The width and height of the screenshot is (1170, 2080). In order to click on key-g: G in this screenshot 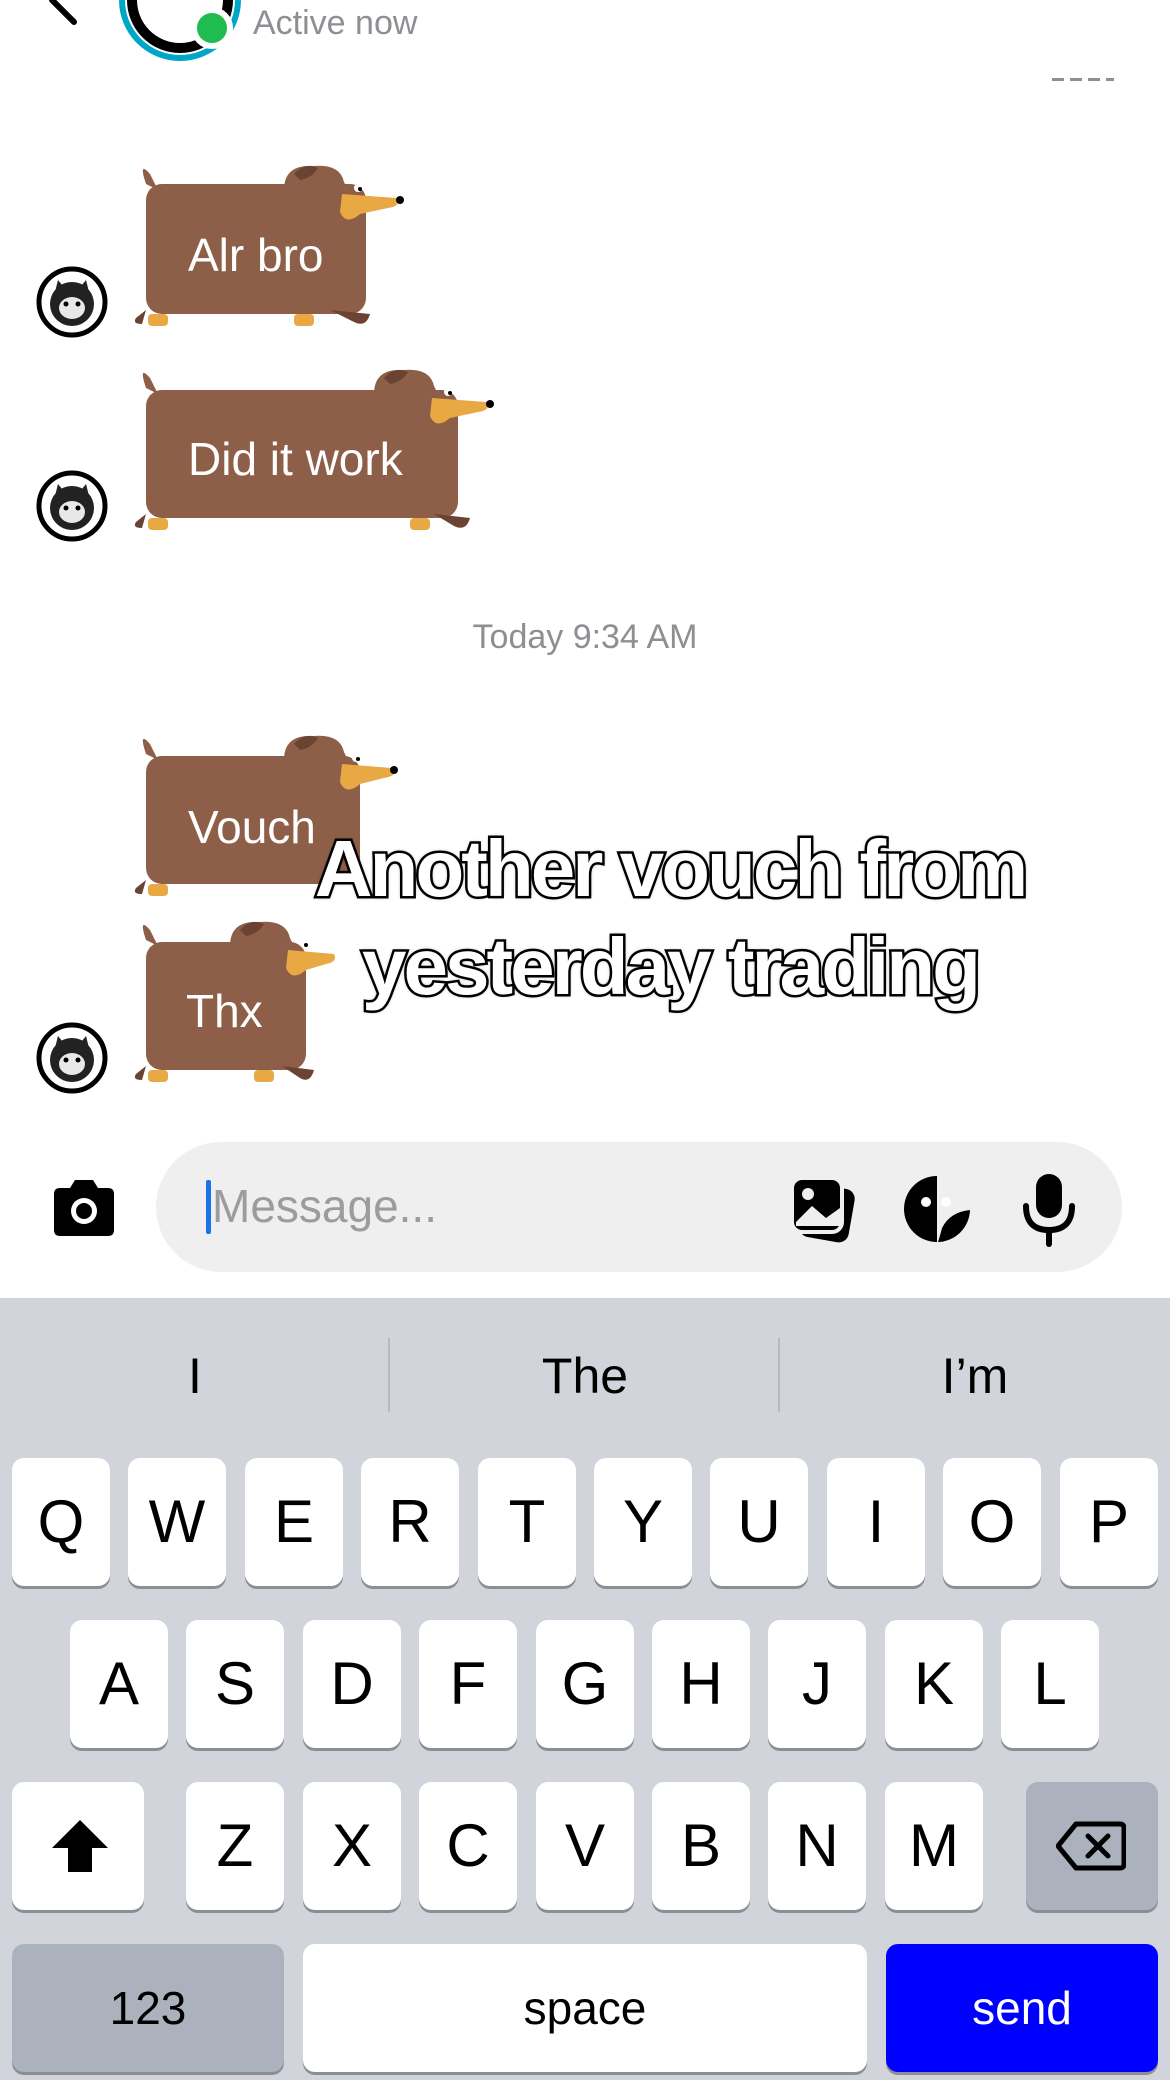, I will do `click(585, 1684)`.